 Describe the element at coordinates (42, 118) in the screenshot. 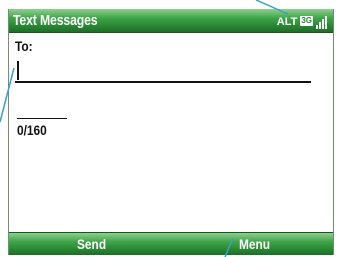

I see `counter-divider` at that location.